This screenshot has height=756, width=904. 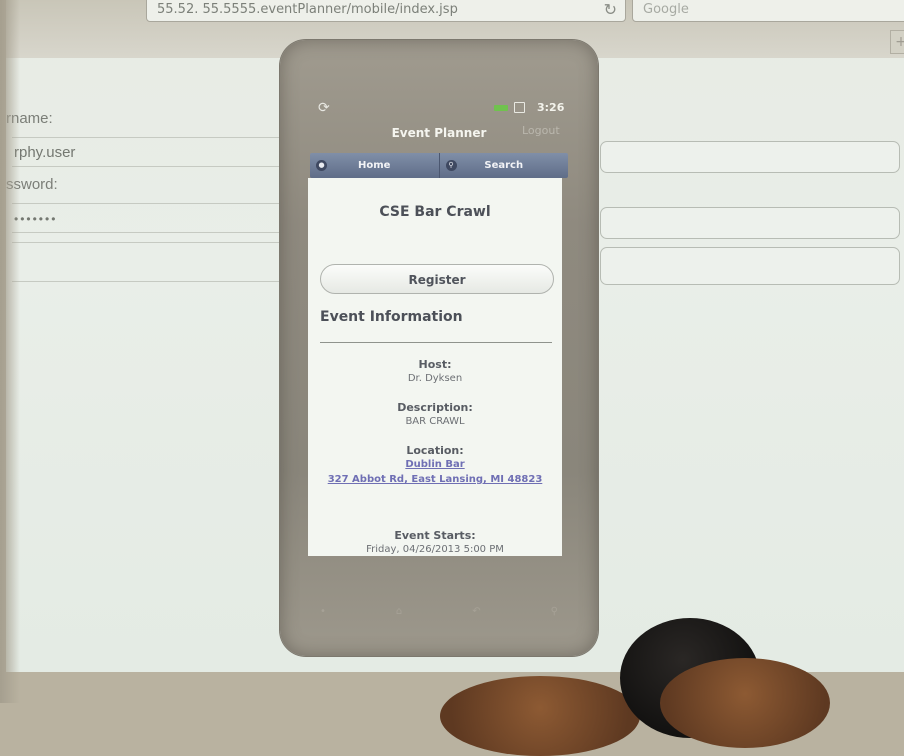 What do you see at coordinates (435, 450) in the screenshot?
I see `location-label: Location:` at bounding box center [435, 450].